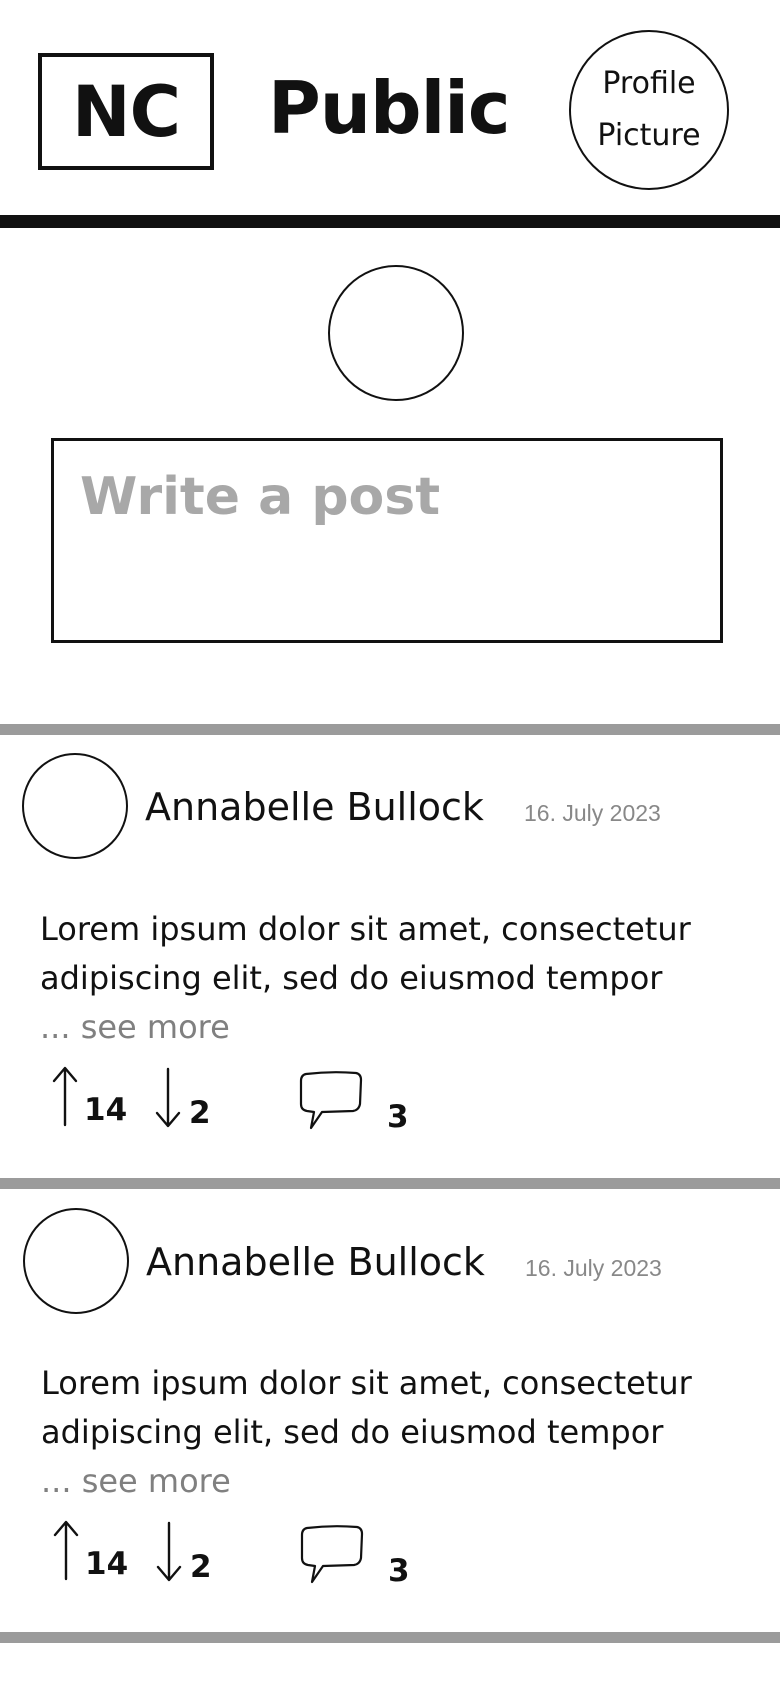  I want to click on logo-text: NC, so click(126, 111).